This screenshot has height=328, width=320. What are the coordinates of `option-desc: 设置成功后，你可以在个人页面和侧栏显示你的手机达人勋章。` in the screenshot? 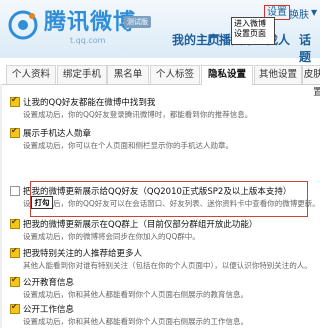 It's located at (128, 145).